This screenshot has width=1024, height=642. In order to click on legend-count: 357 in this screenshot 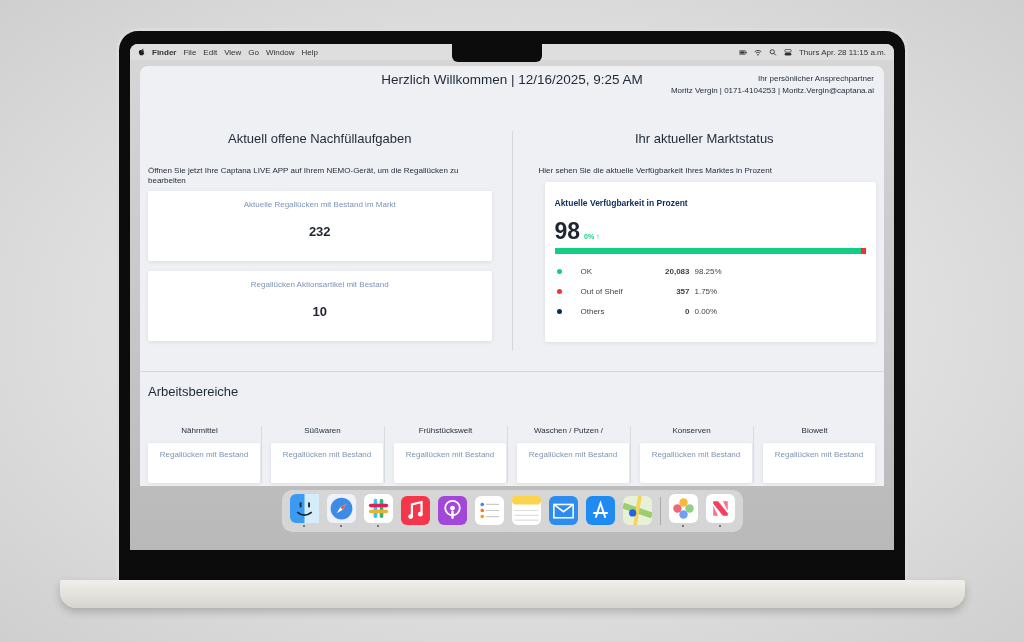, I will do `click(683, 292)`.